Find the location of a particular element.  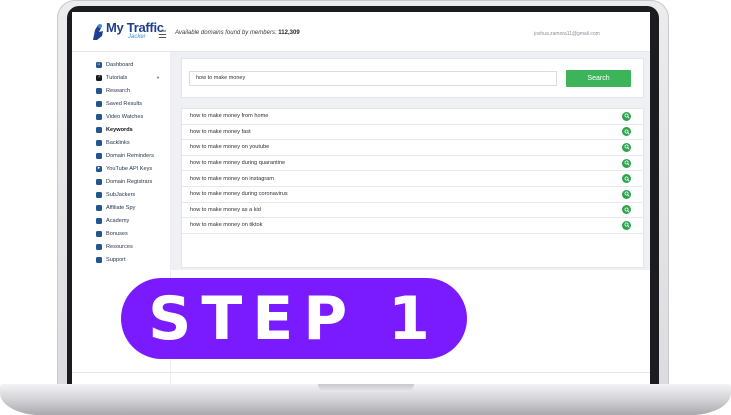

folder-icon is located at coordinates (99, 246).